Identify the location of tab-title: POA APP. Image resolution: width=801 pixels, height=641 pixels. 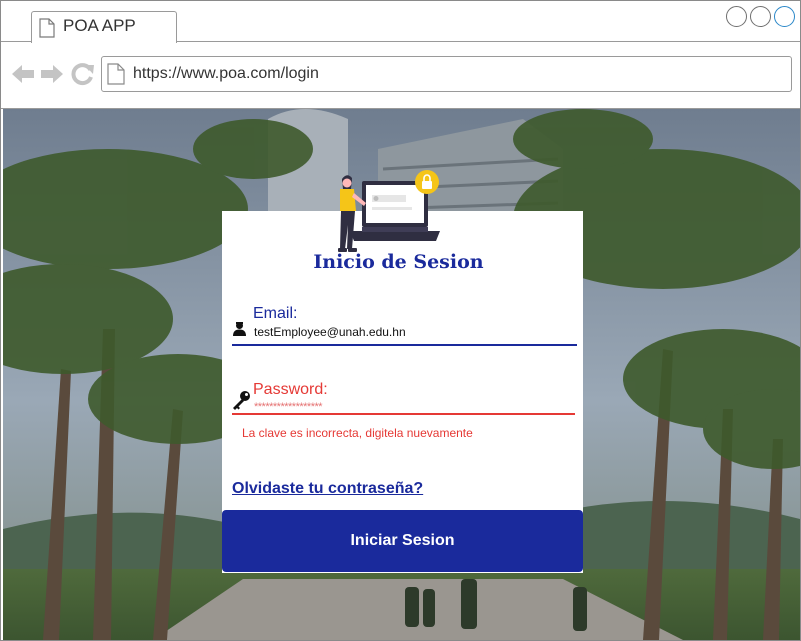
(99, 25).